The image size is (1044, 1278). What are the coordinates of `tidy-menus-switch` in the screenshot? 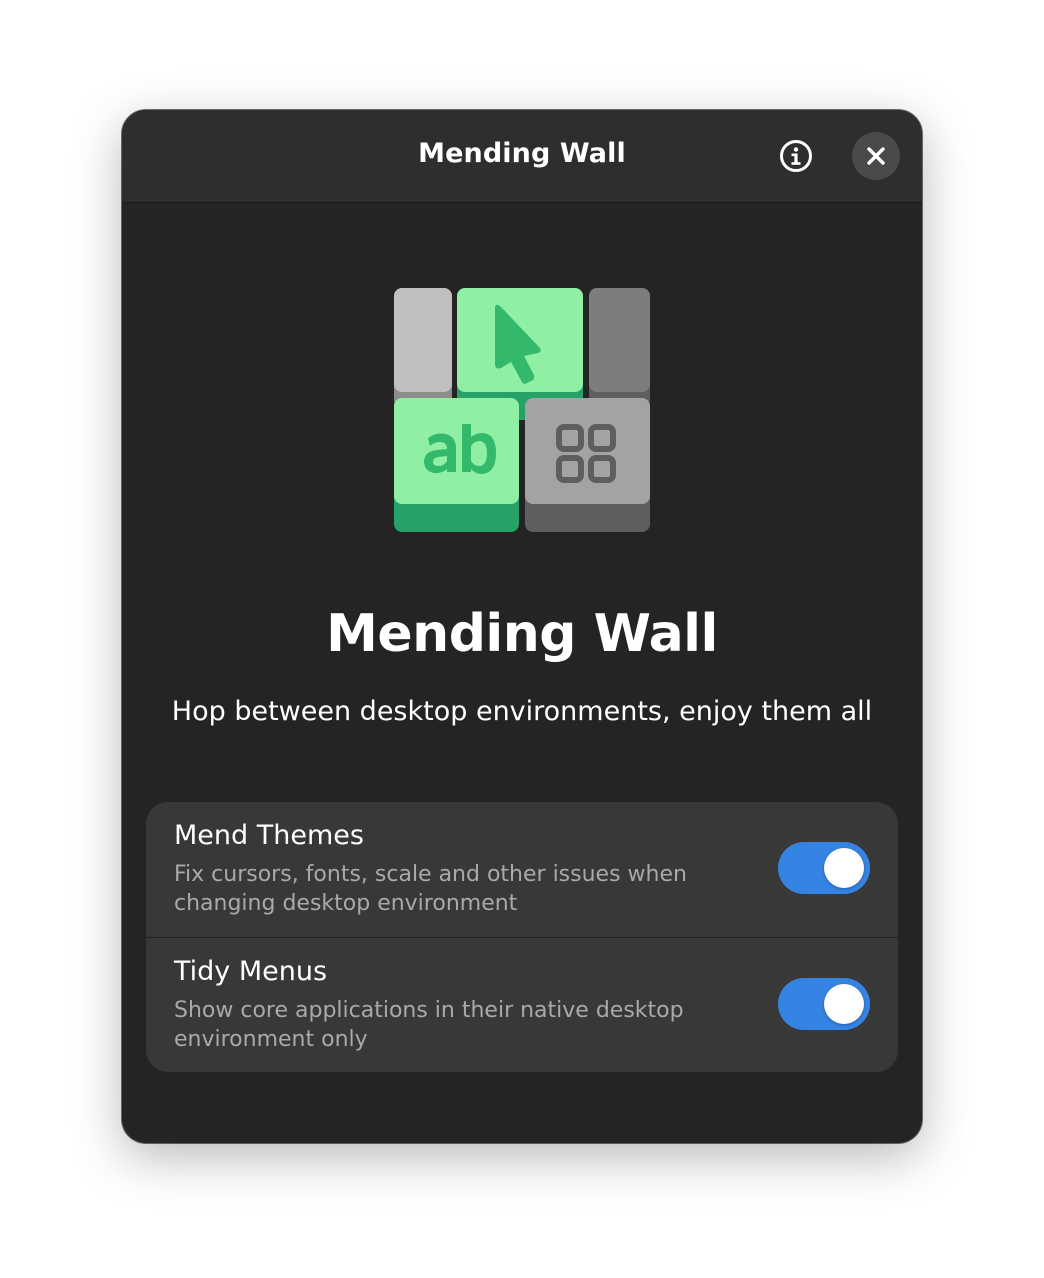 It's located at (824, 1004).